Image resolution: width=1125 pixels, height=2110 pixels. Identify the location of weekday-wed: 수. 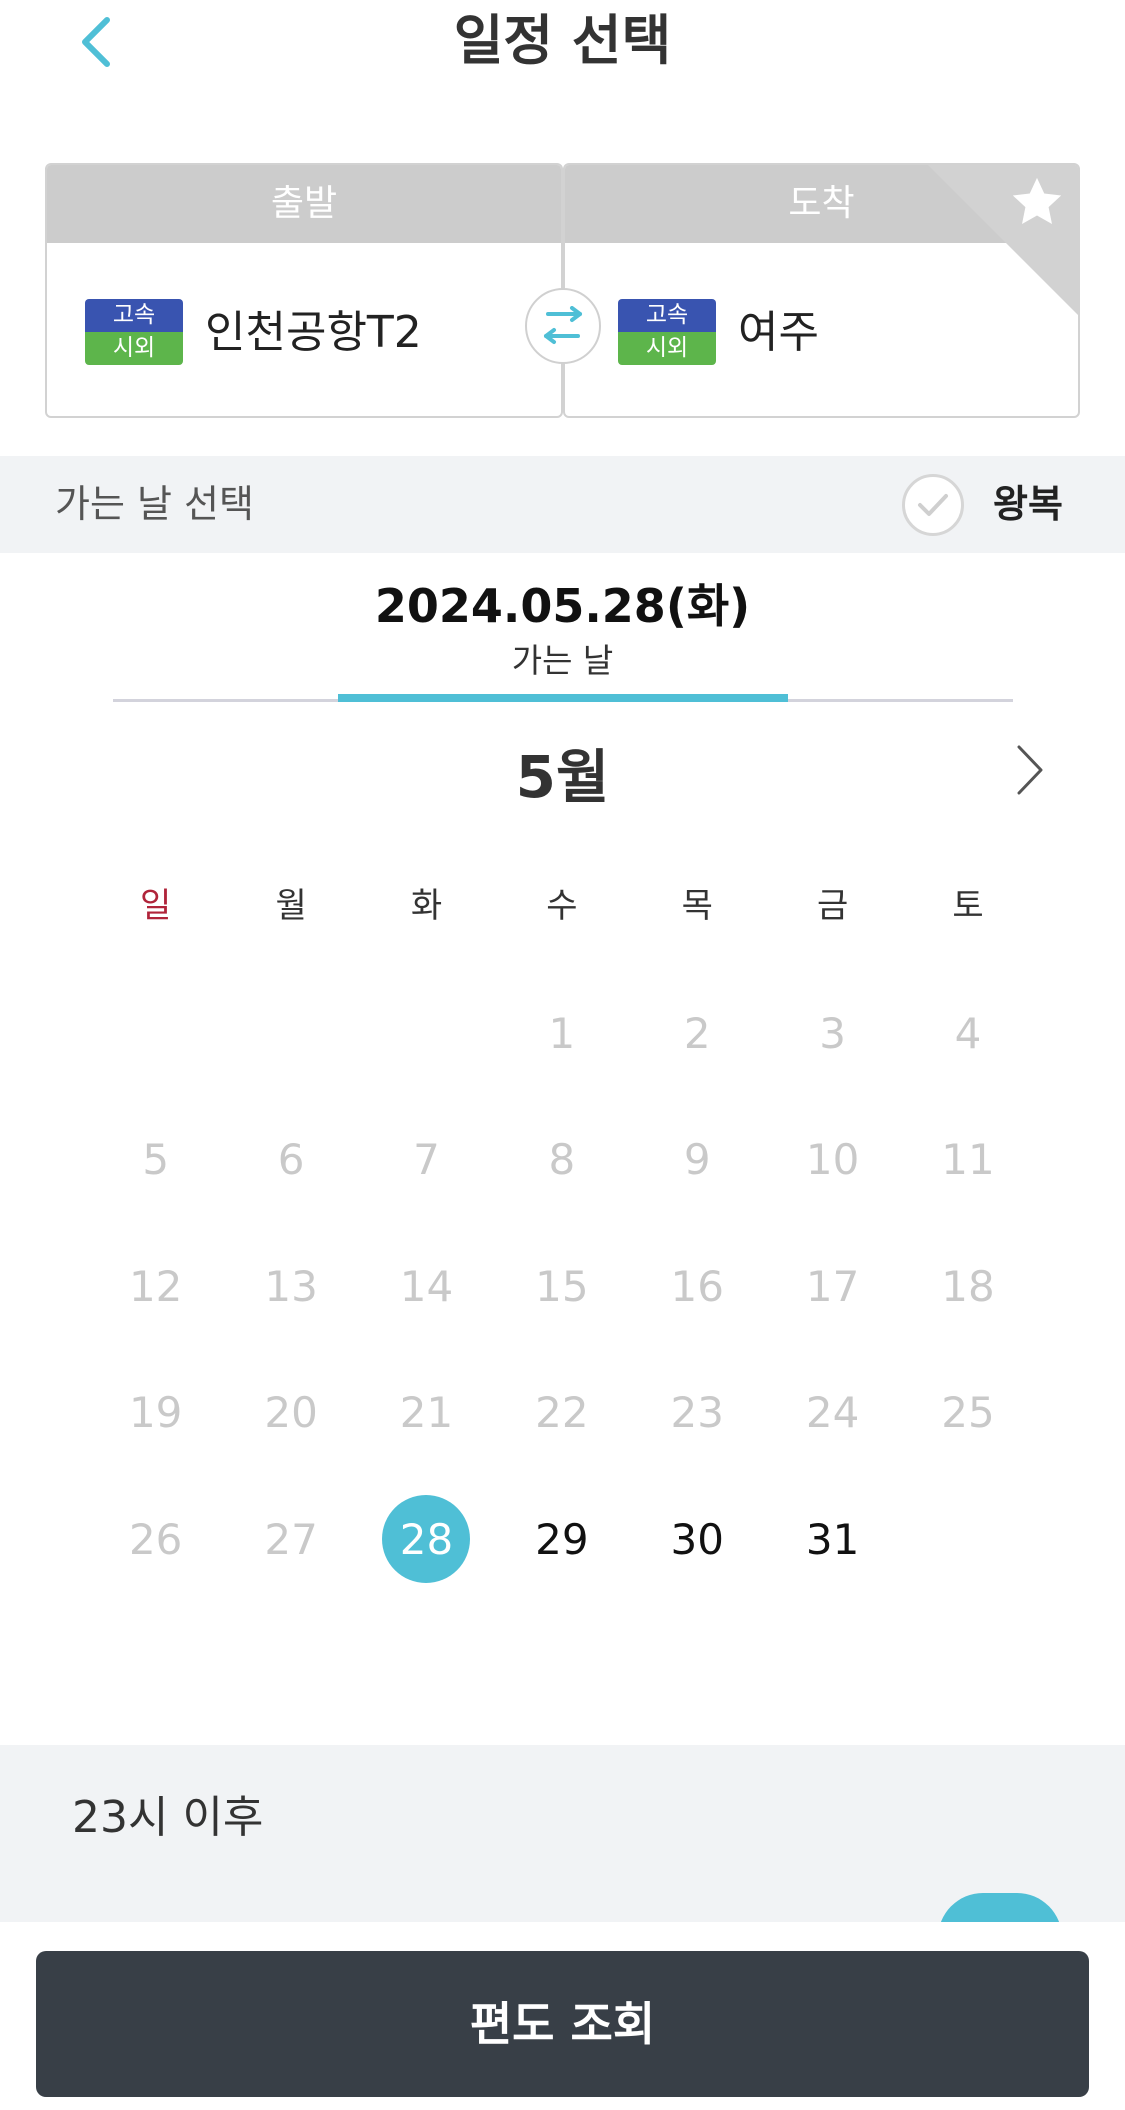
(562, 906).